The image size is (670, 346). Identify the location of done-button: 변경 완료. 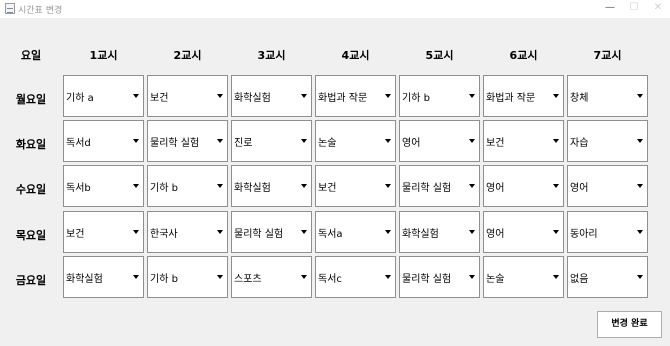
(629, 324).